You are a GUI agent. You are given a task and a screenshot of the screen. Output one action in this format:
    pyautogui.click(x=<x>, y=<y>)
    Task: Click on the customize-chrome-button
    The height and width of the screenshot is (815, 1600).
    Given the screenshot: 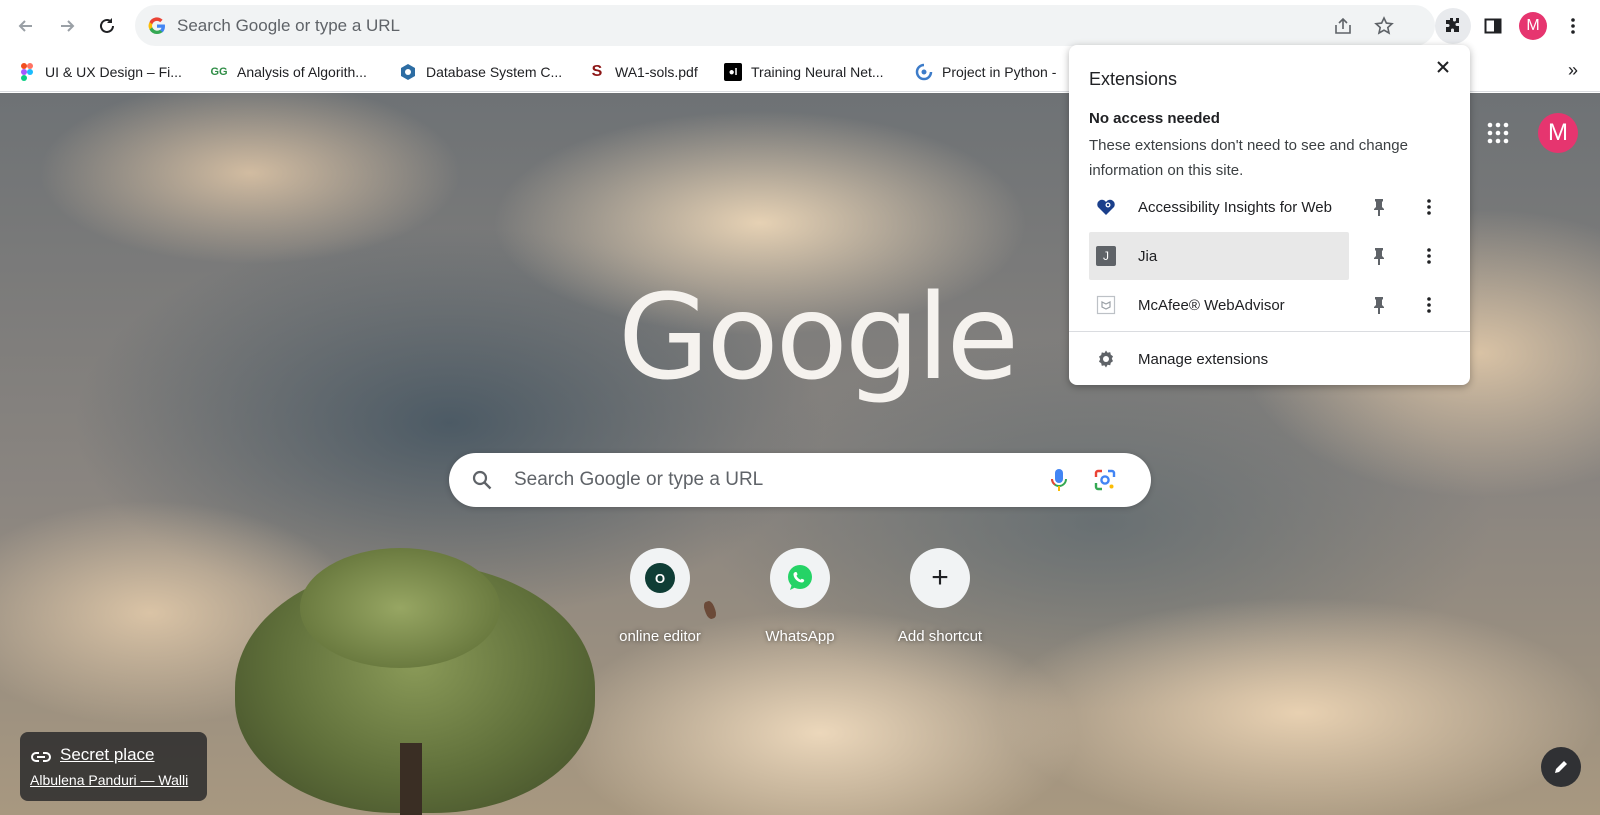 What is the action you would take?
    pyautogui.click(x=1561, y=767)
    